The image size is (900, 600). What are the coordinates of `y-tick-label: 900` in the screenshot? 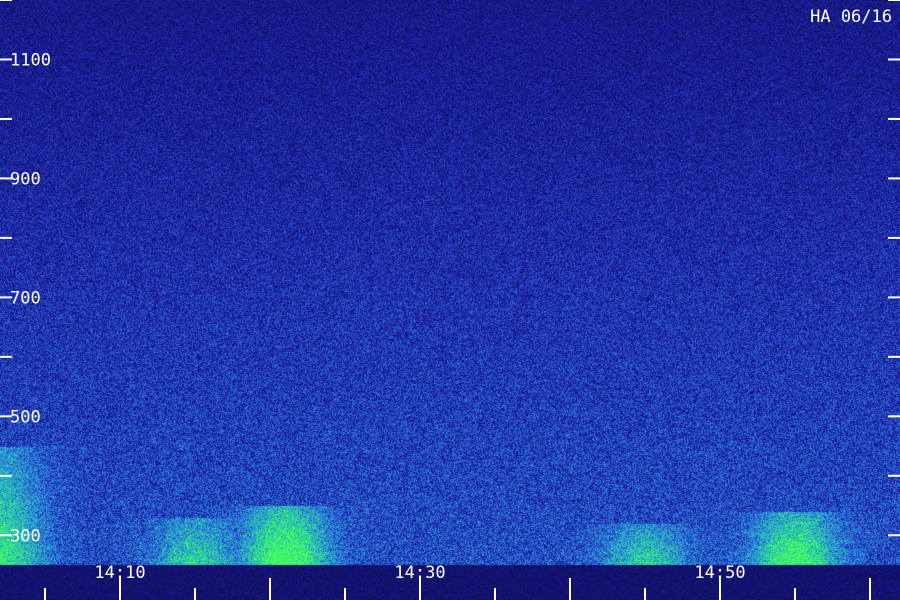 It's located at (25, 179).